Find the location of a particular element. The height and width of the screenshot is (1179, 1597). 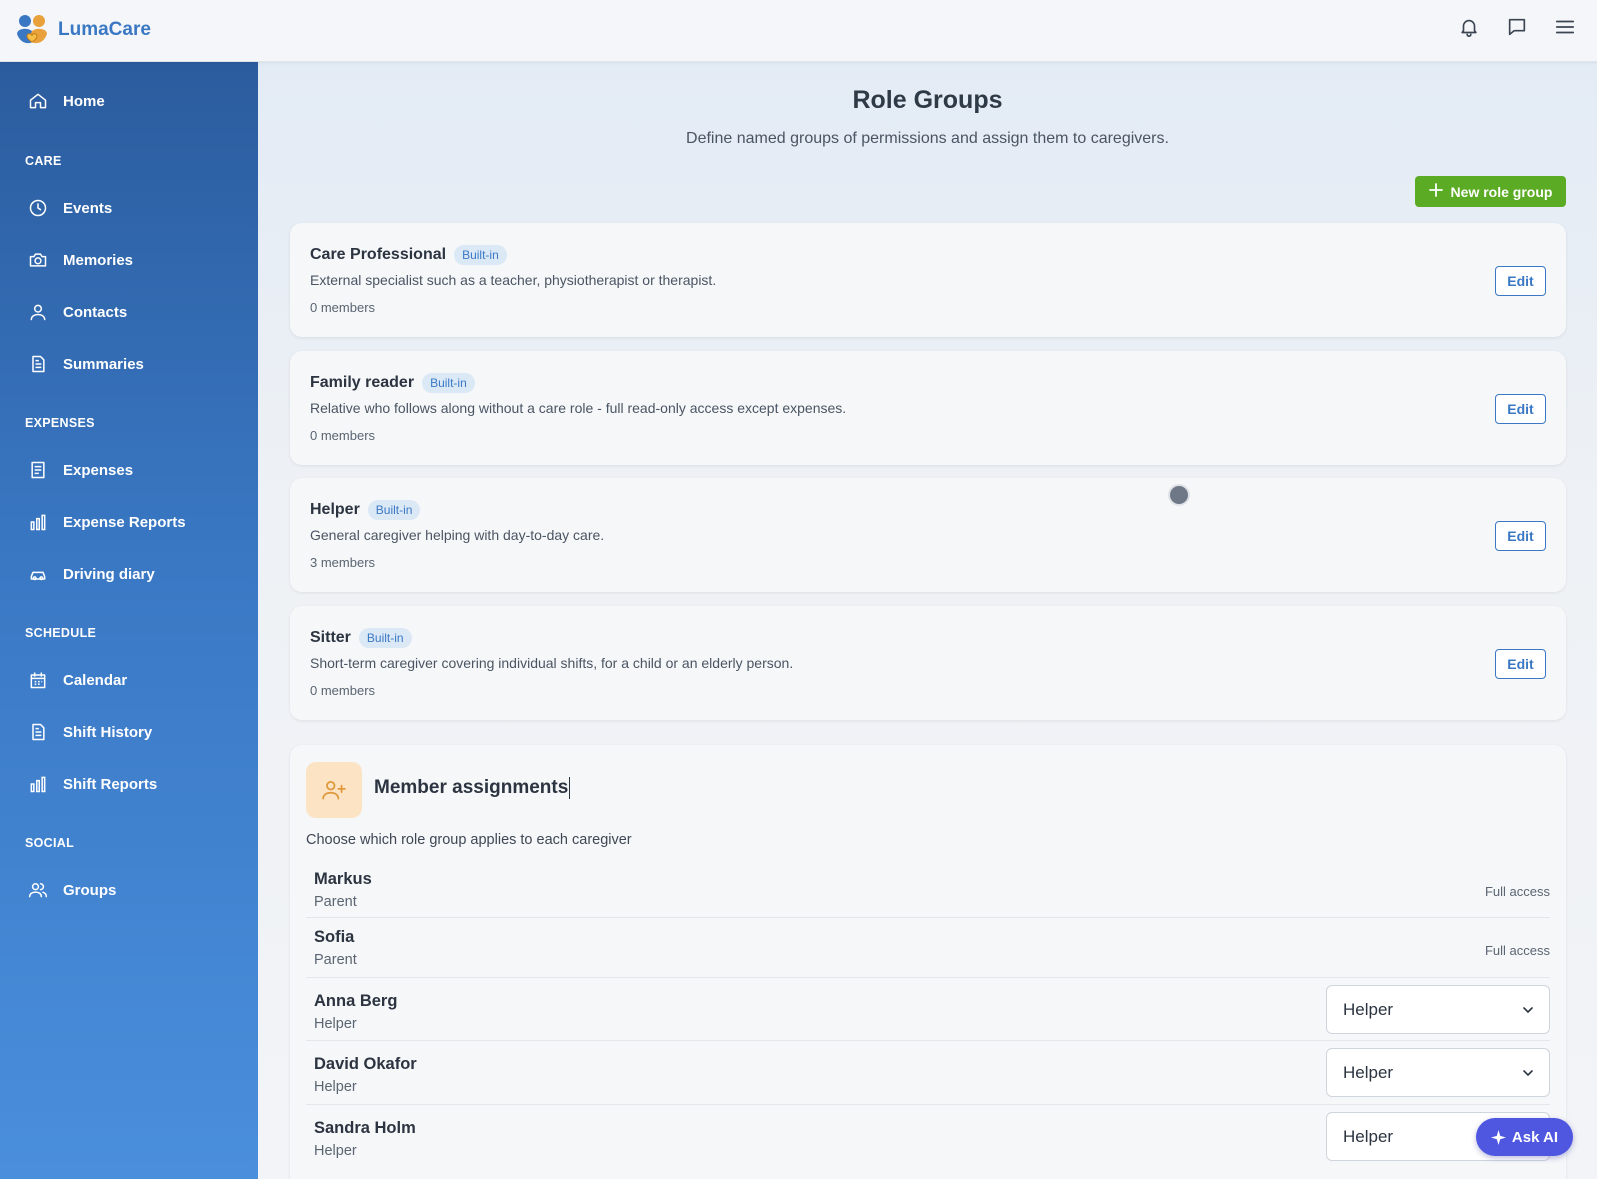

sidebar-item-label: Calendar is located at coordinates (95, 680).